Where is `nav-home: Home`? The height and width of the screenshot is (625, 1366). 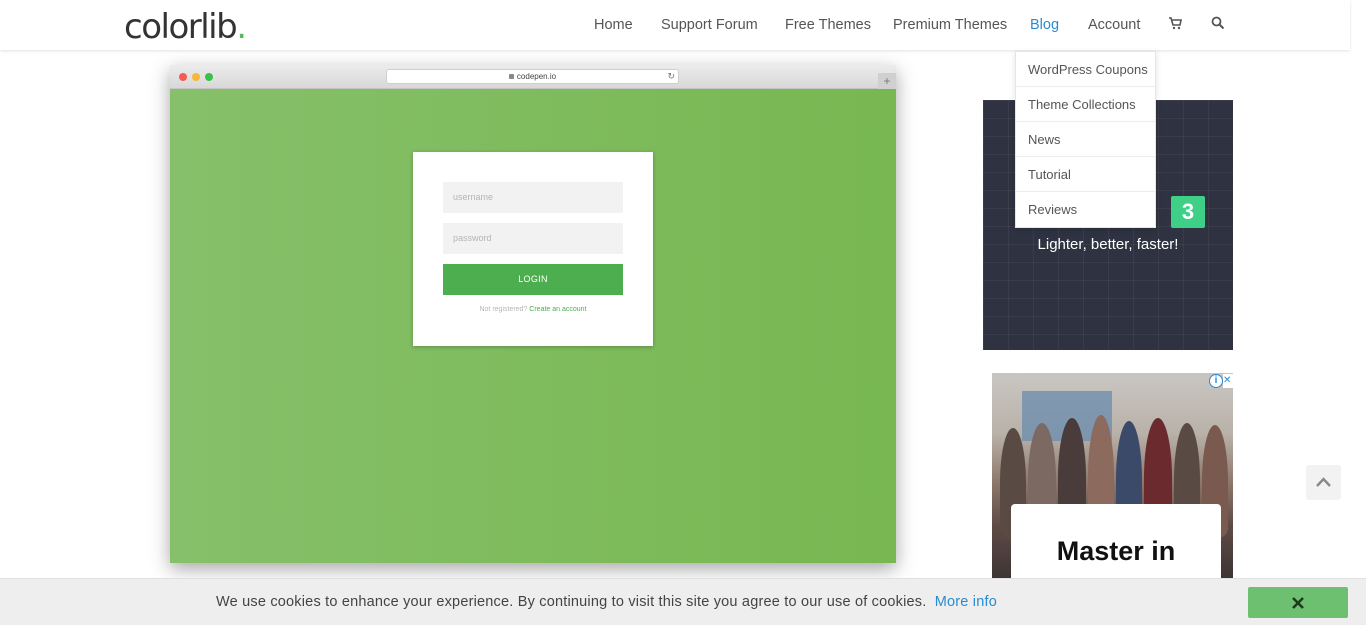 nav-home: Home is located at coordinates (613, 25).